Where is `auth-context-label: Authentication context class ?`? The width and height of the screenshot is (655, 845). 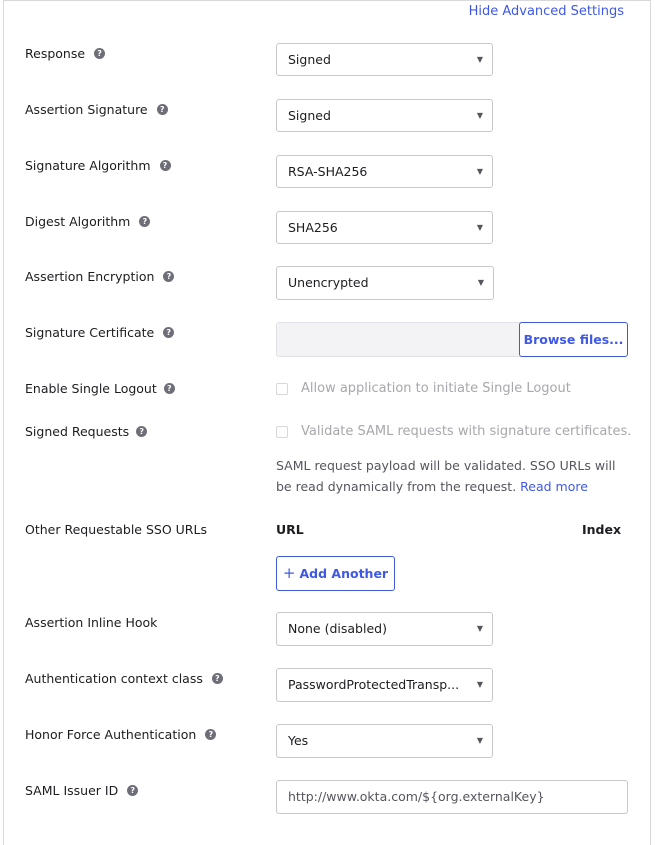 auth-context-label: Authentication context class ? is located at coordinates (124, 678).